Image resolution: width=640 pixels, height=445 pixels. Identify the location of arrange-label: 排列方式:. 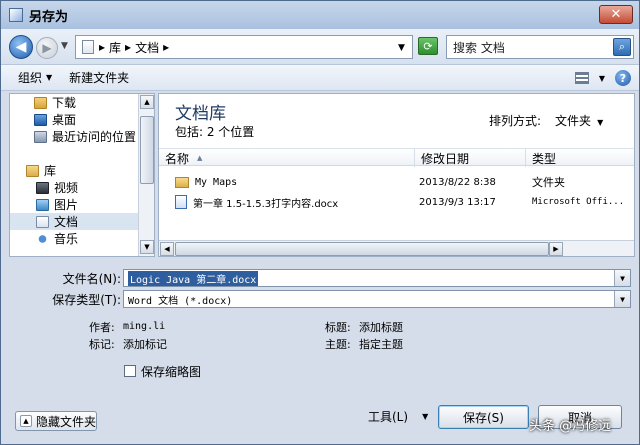
(515, 121).